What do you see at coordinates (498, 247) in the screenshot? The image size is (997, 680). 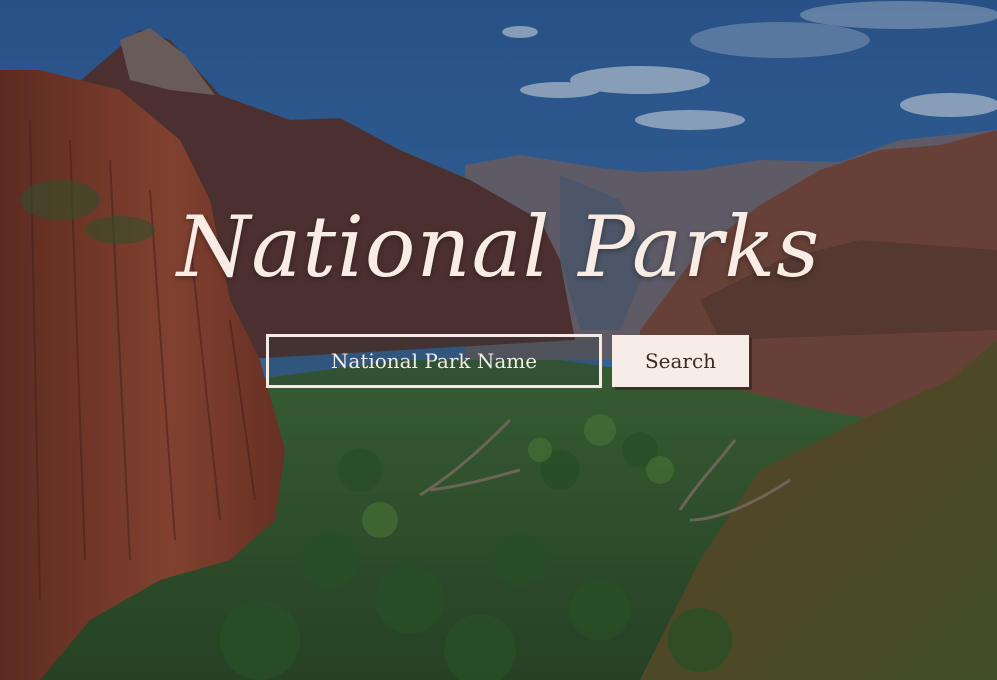 I see `page-title: National Parks` at bounding box center [498, 247].